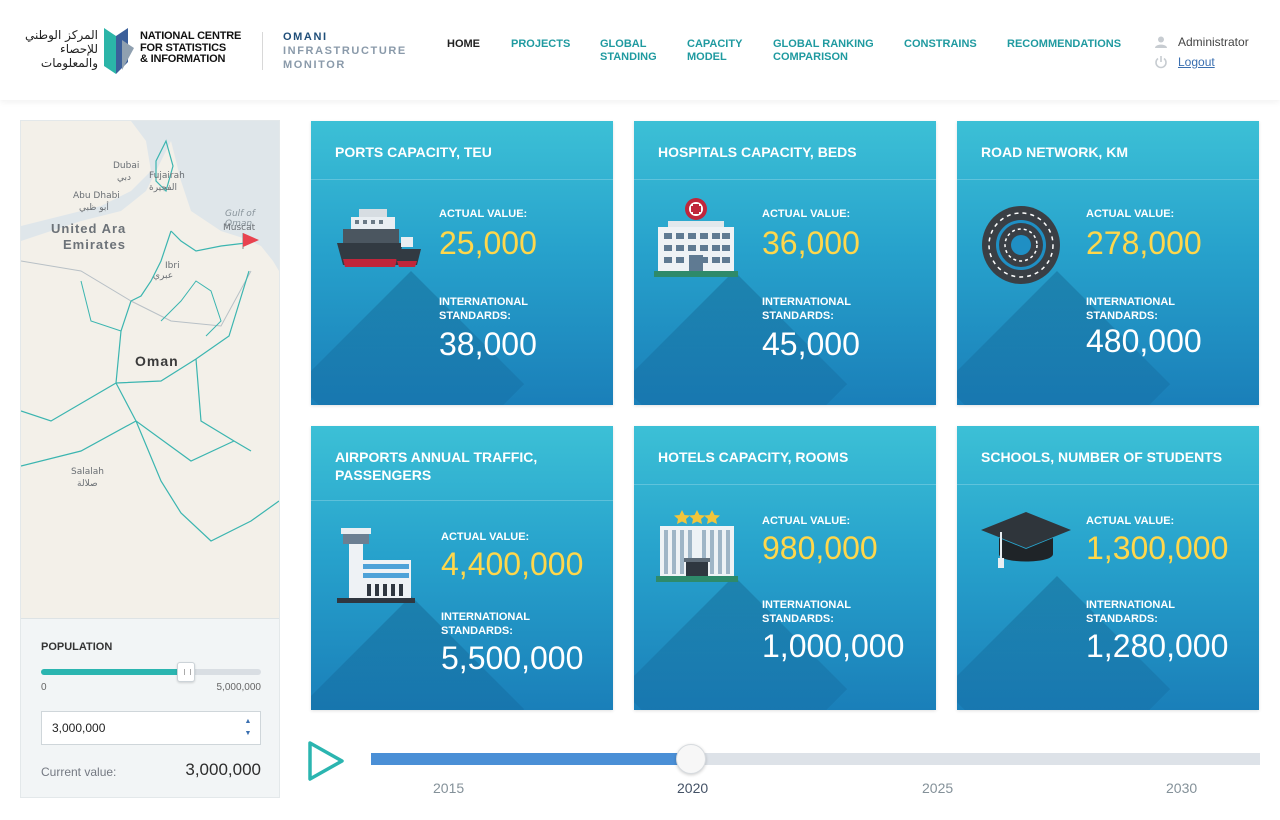  Describe the element at coordinates (1026, 540) in the screenshot. I see `graduation-cap-icon` at that location.